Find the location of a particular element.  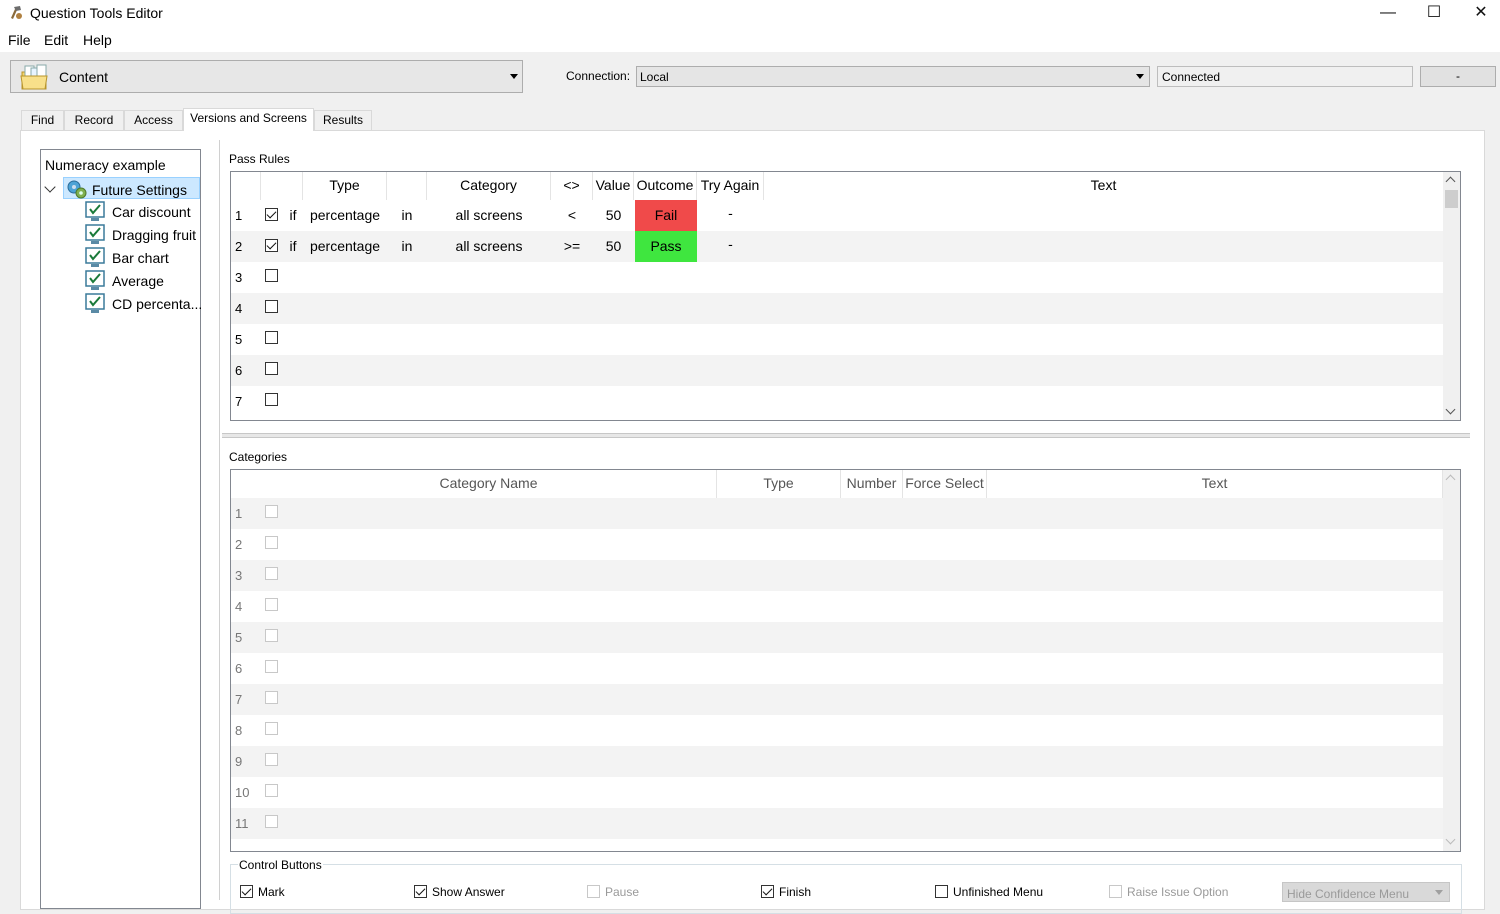

header-force-select: Force Select is located at coordinates (945, 484).